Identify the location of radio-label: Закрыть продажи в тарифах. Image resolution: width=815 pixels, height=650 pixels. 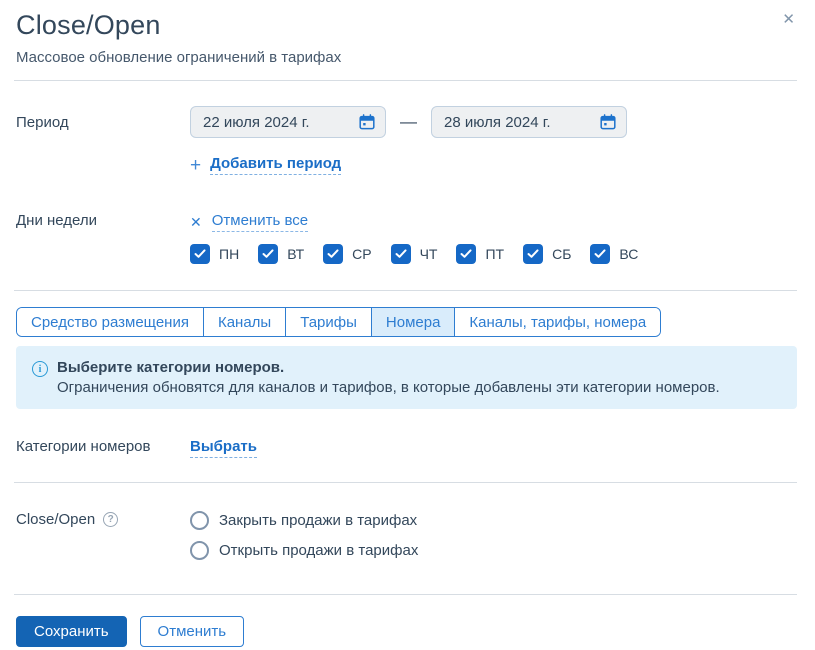
(318, 520).